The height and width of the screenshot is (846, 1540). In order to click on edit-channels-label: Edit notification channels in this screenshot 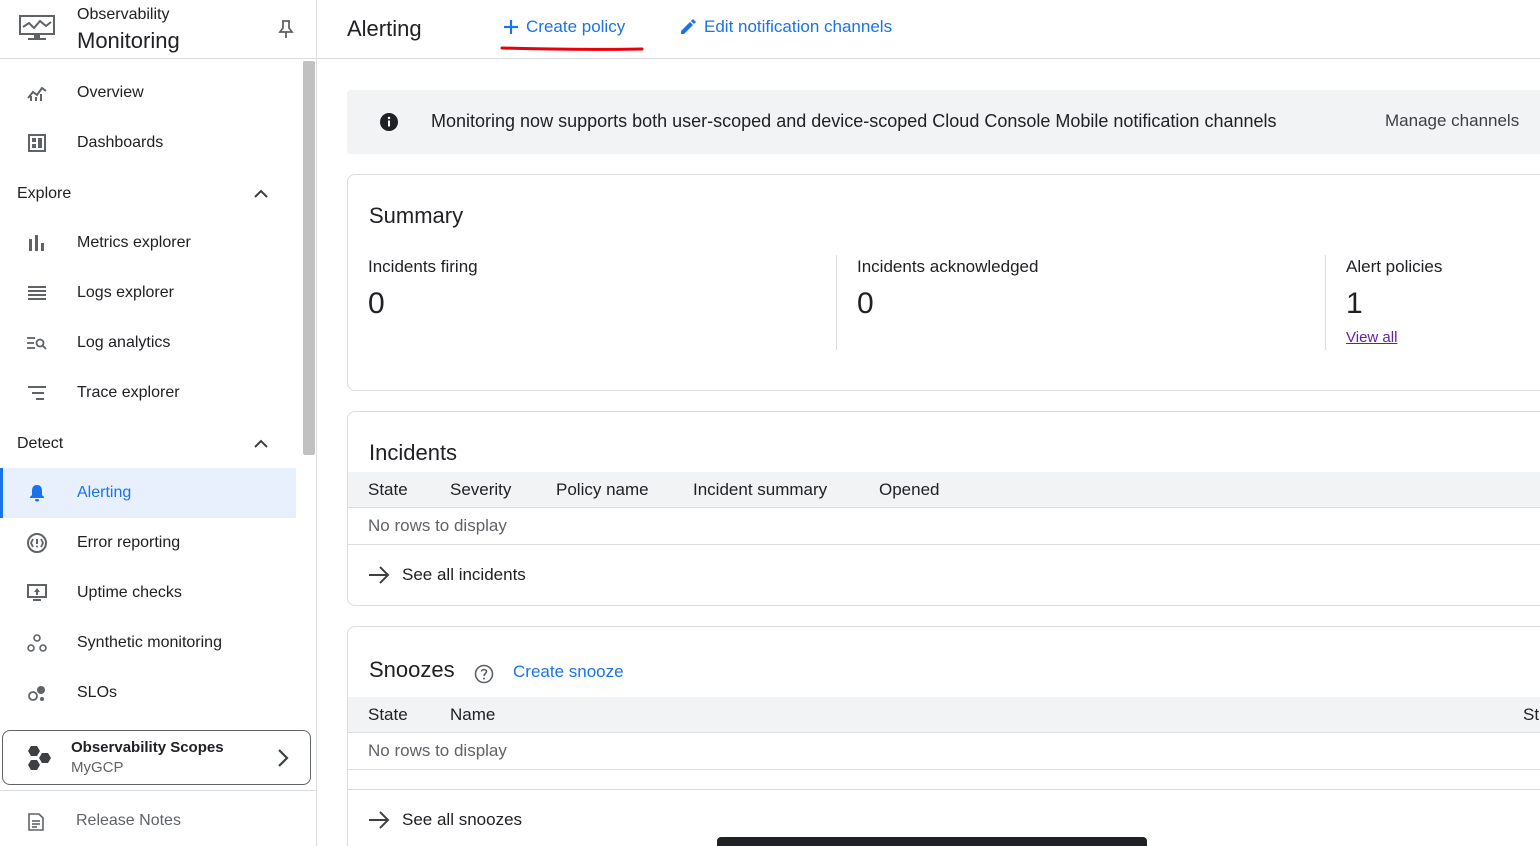, I will do `click(798, 26)`.